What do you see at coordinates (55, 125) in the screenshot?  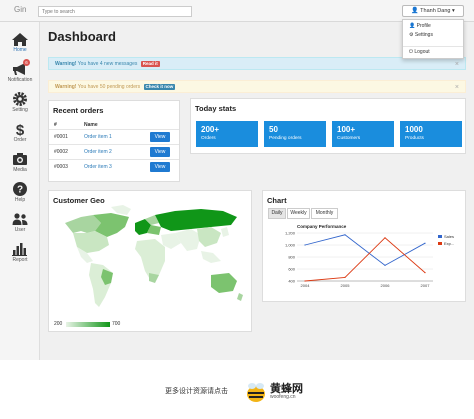 I see `column-header-id: #` at bounding box center [55, 125].